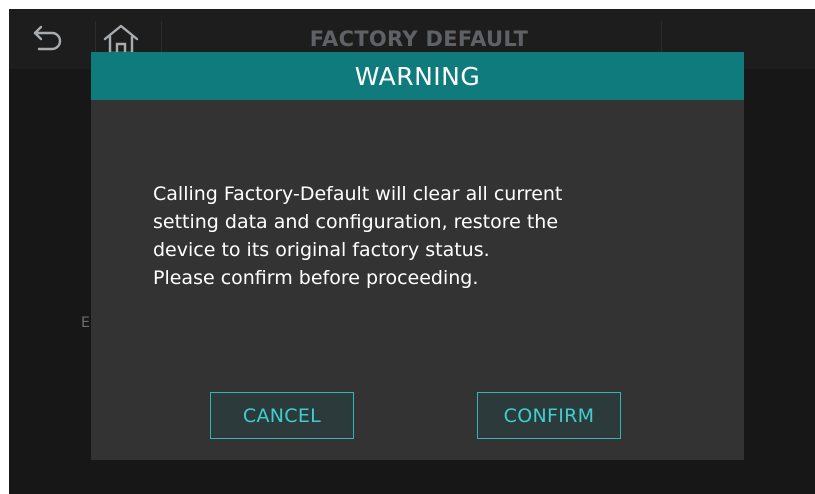  Describe the element at coordinates (419, 39) in the screenshot. I see `page-title: FACTORY DEFAULT` at that location.